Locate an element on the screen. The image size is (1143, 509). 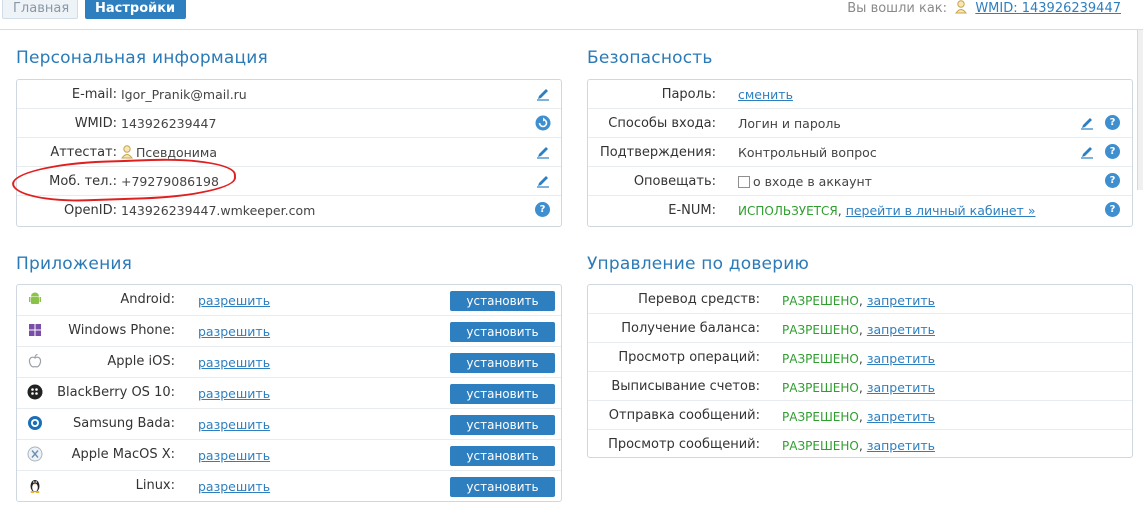
macos-icon is located at coordinates (35, 454).